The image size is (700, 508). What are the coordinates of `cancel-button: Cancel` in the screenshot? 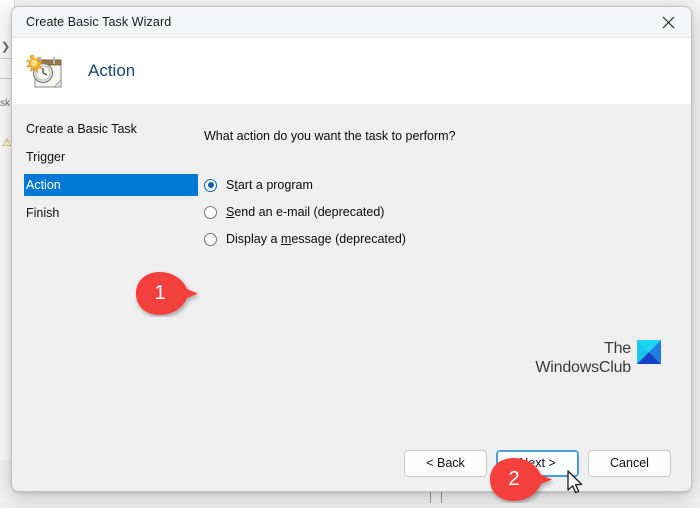 It's located at (629, 463).